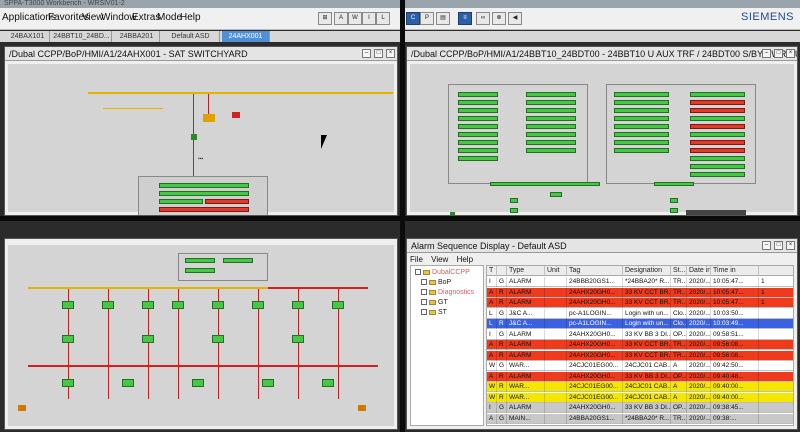  What do you see at coordinates (416, 259) in the screenshot?
I see `menu-file: File` at bounding box center [416, 259].